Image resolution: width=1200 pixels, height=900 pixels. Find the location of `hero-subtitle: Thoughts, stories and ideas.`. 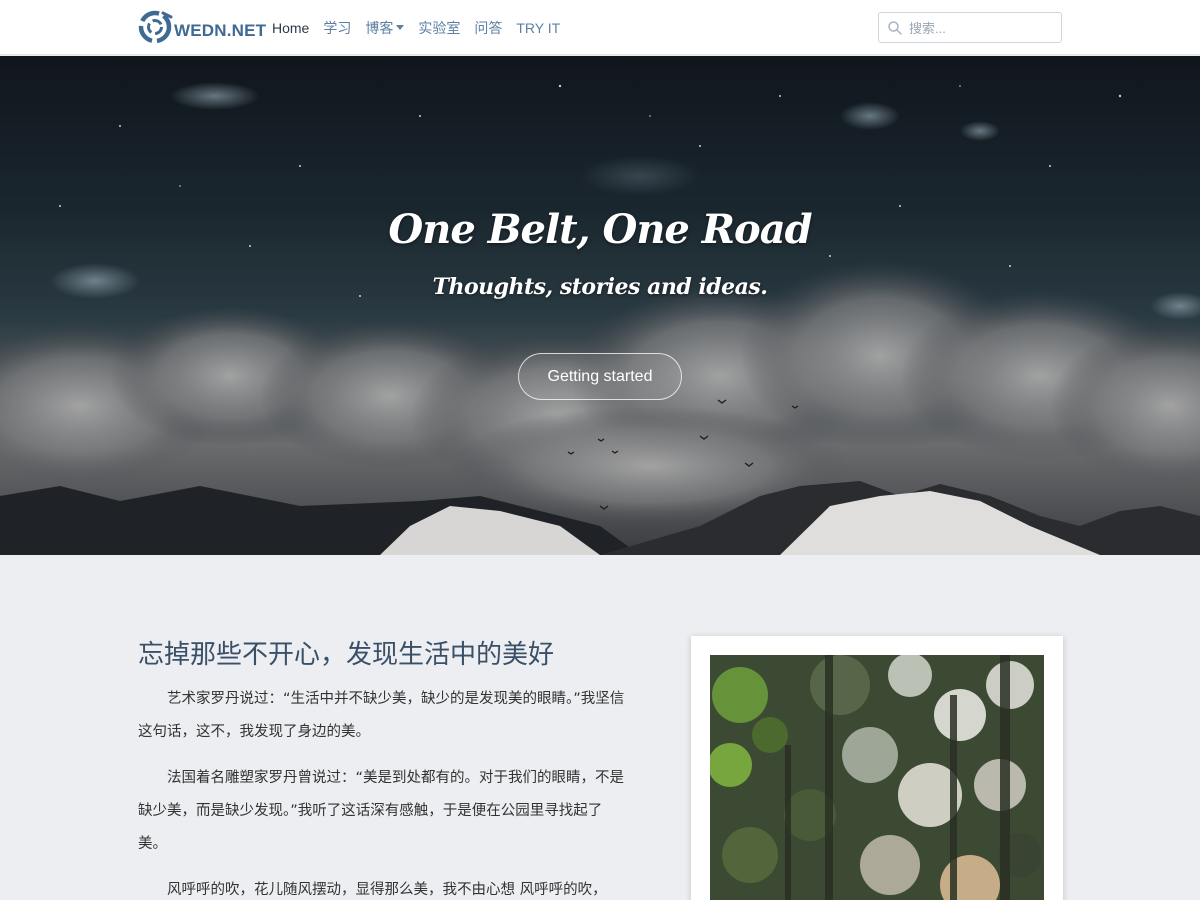

hero-subtitle: Thoughts, stories and ideas. is located at coordinates (600, 287).